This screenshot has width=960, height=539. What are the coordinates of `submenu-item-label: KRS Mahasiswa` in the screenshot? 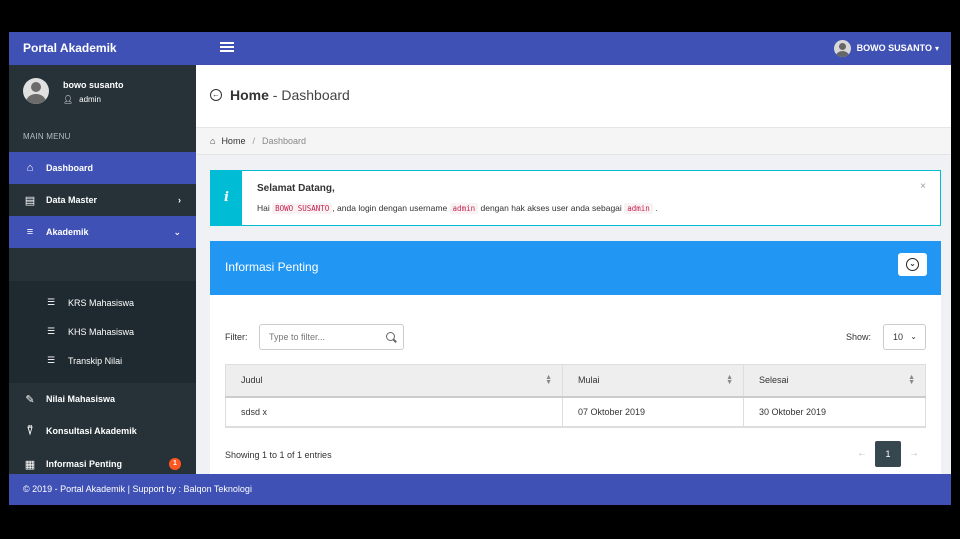 It's located at (101, 302).